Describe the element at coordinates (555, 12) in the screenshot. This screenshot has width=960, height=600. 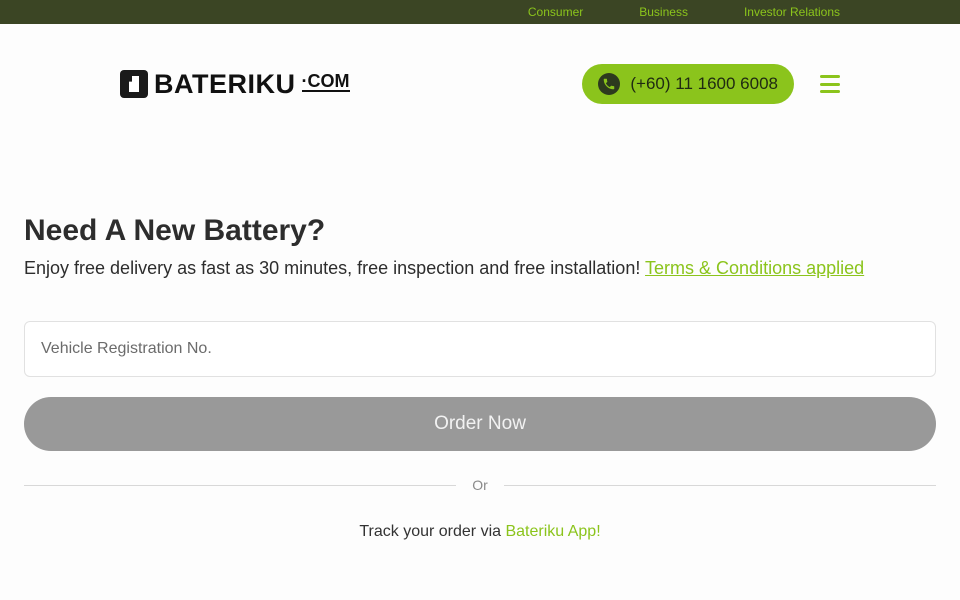
I see `topbar-link-consumer: Consumer` at that location.